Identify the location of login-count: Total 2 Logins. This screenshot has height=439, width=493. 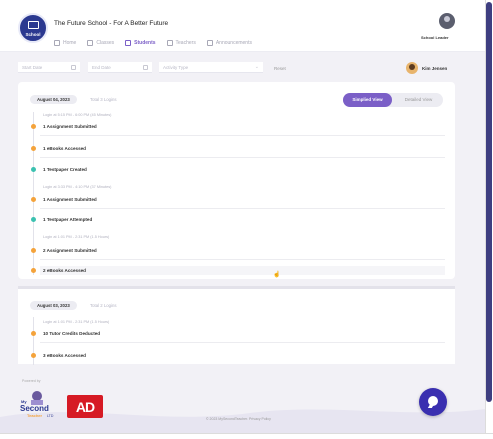
(103, 305).